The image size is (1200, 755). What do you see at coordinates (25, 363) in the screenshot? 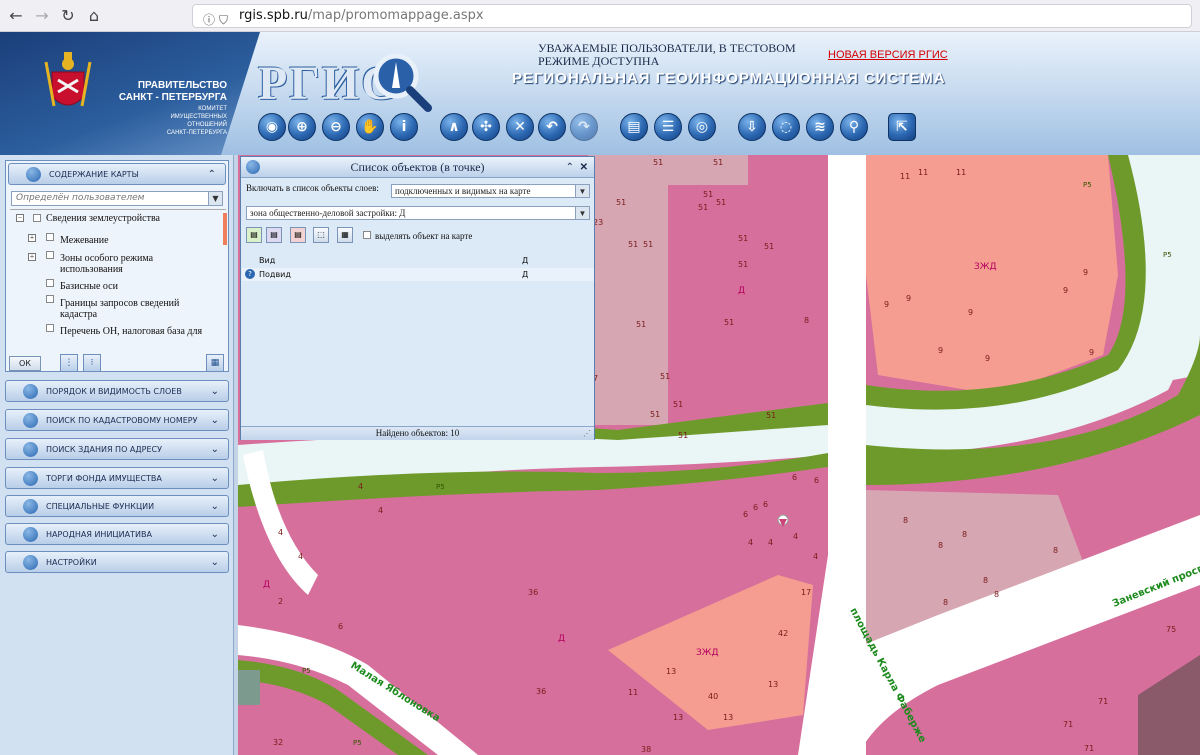
I see `ok-button: ОК` at bounding box center [25, 363].